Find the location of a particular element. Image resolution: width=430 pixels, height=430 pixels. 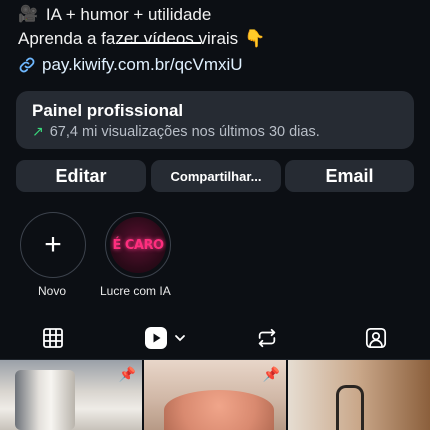

bio-line-1: 🎥 IA + humor + utilidade is located at coordinates (114, 15).